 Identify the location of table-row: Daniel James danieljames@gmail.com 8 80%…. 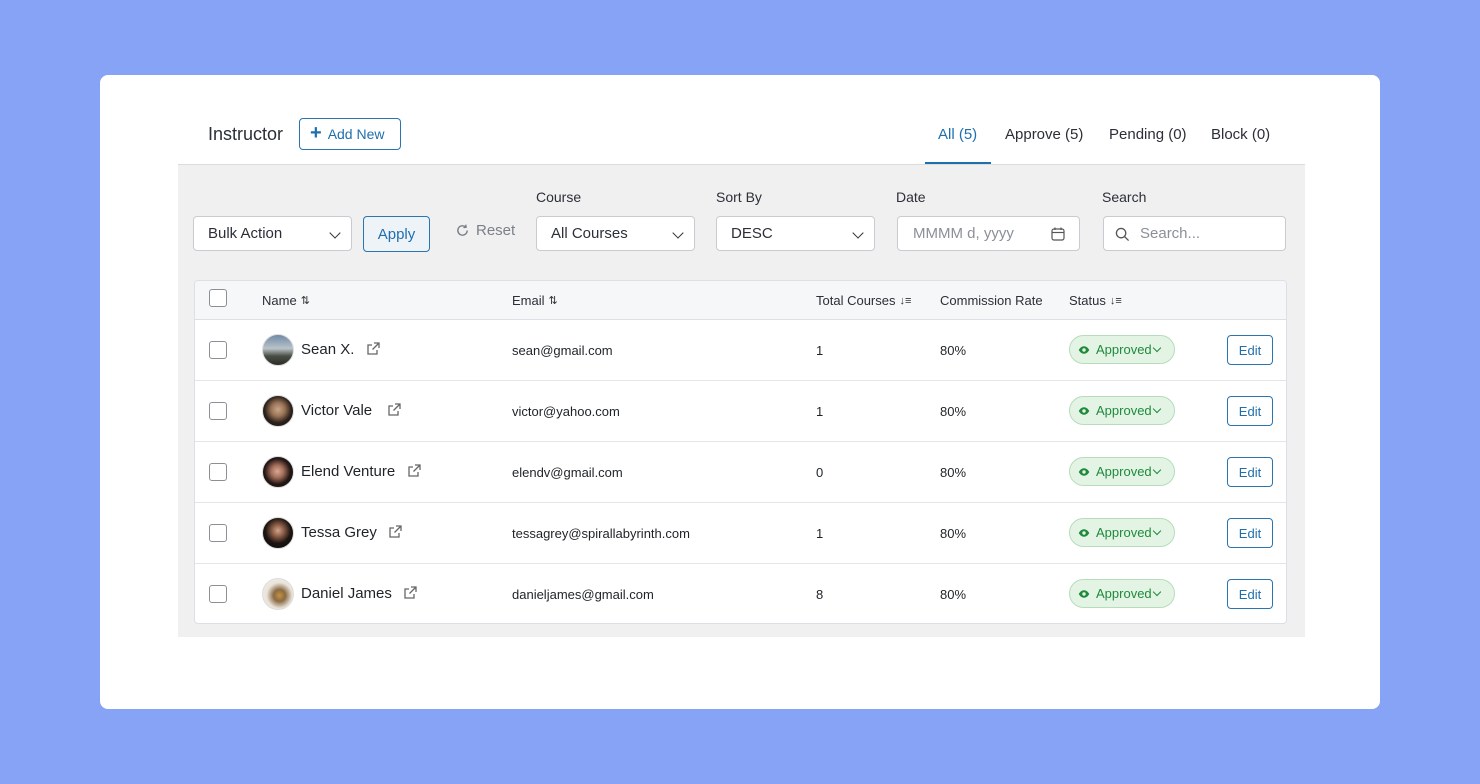
(740, 593).